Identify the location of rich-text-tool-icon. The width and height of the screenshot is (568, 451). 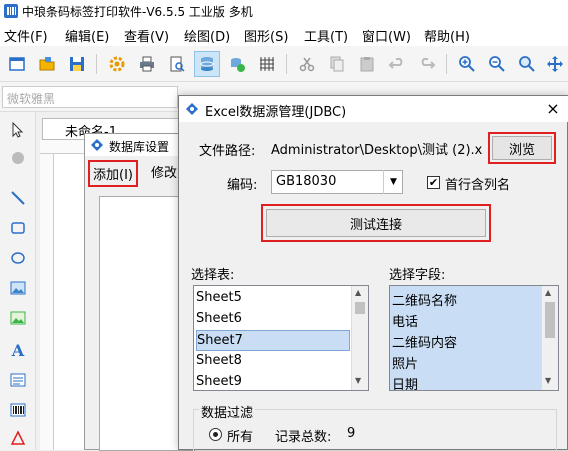
(18, 380).